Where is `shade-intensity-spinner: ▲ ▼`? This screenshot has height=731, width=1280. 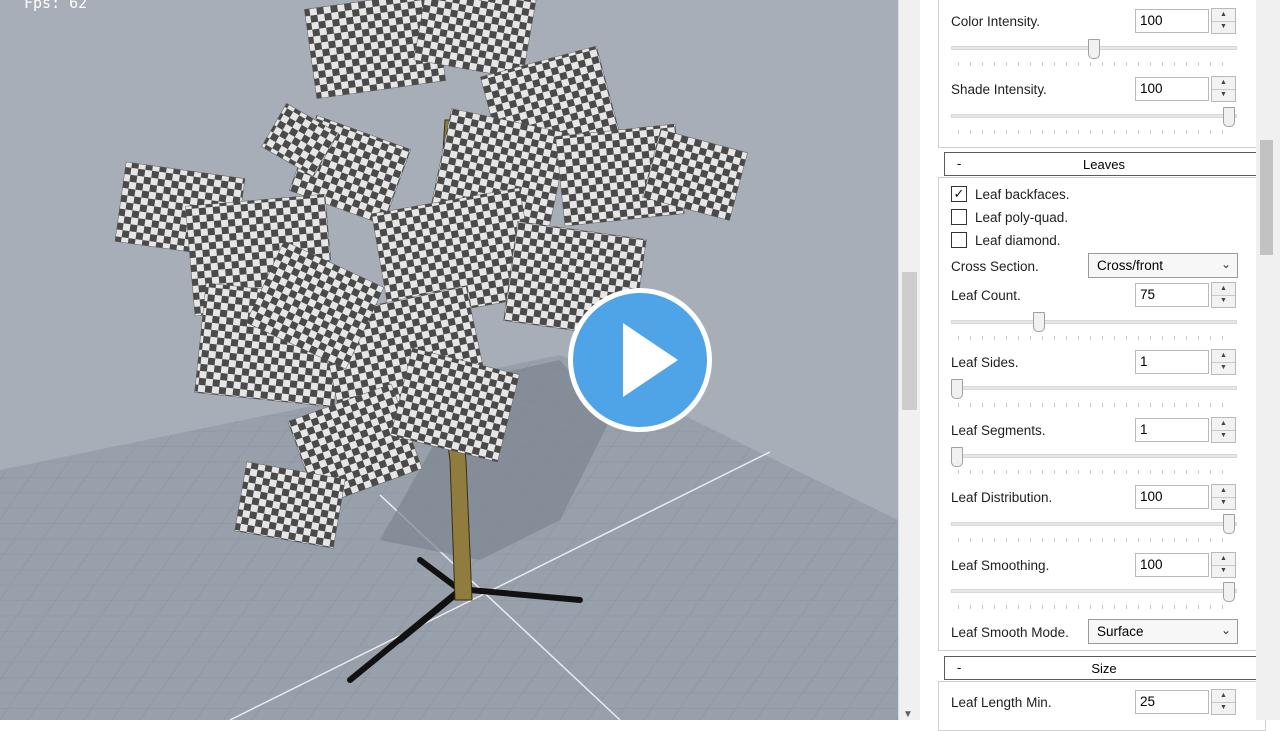 shade-intensity-spinner: ▲ ▼ is located at coordinates (1223, 89).